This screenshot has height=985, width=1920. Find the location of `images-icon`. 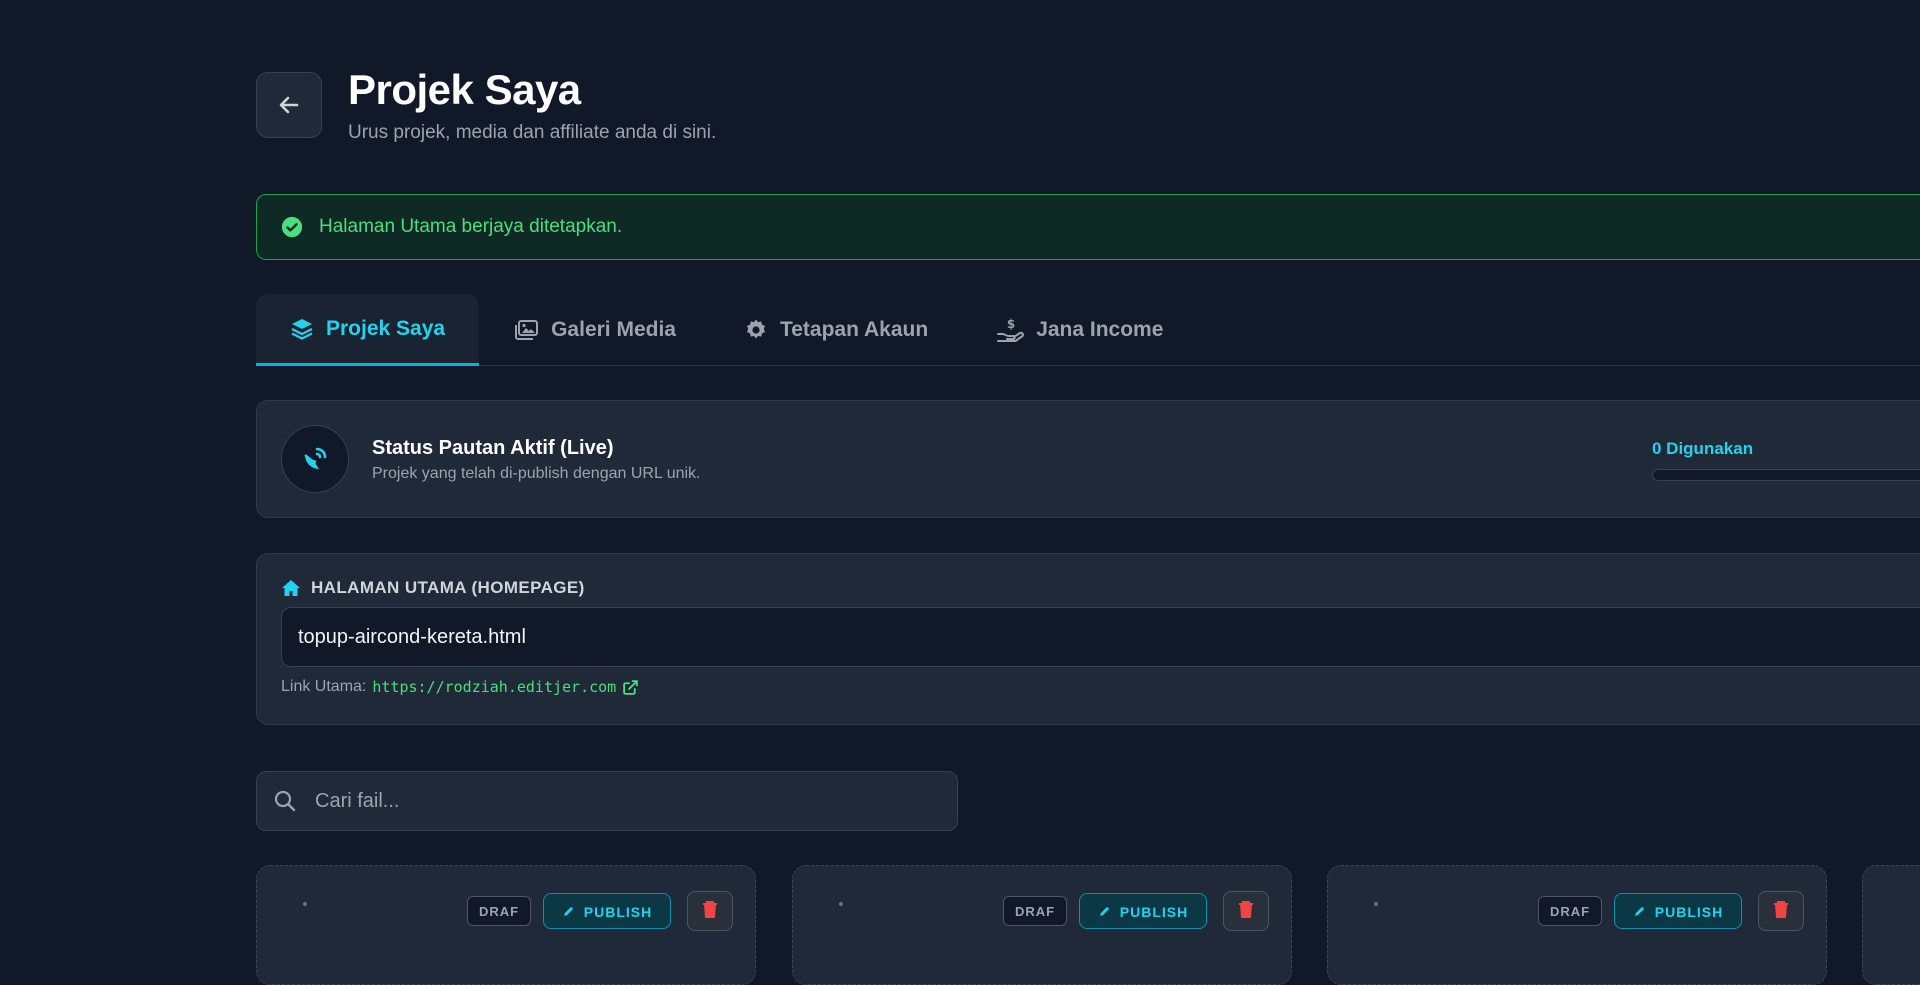

images-icon is located at coordinates (527, 330).